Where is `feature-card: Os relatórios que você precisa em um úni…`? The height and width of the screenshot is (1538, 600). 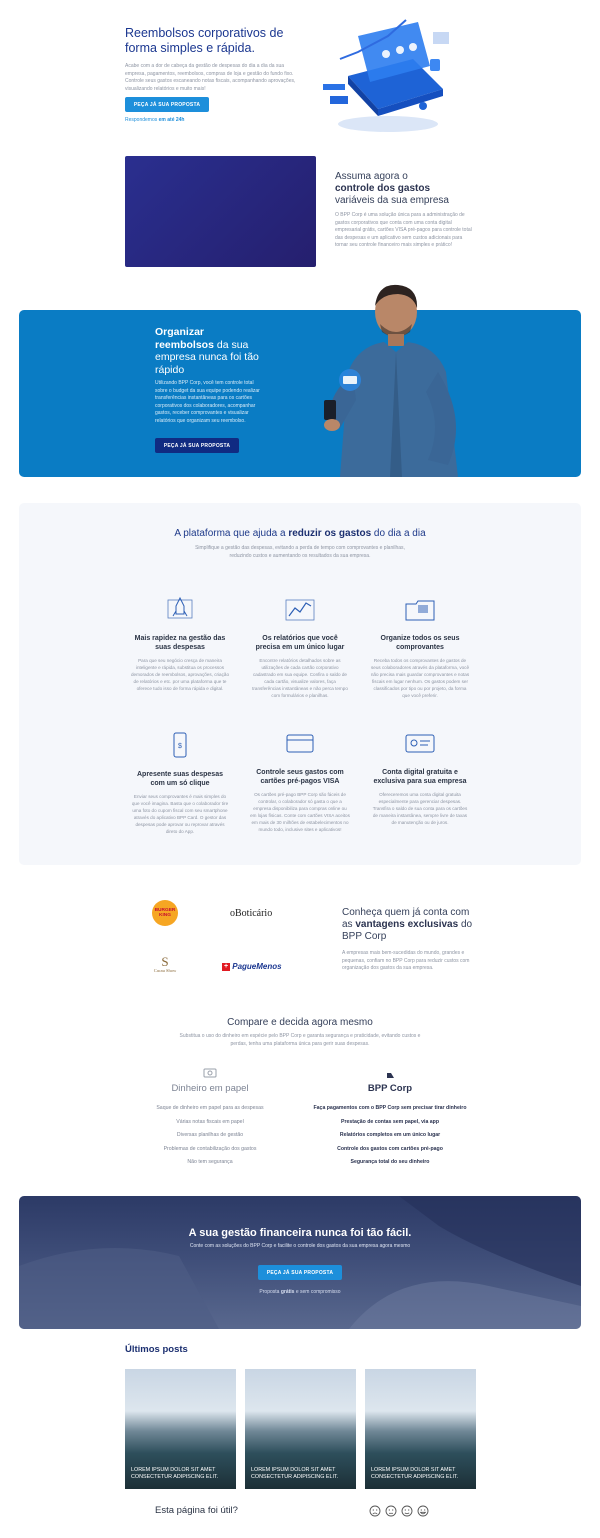
feature-card: Os relatórios que você precisa em um úni… is located at coordinates (300, 646).